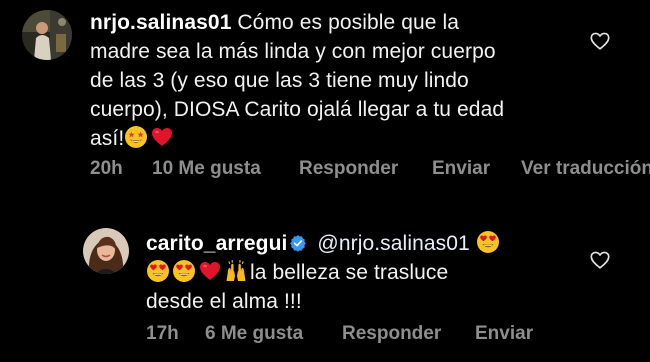 The height and width of the screenshot is (362, 650). Describe the element at coordinates (325, 335) in the screenshot. I see `reply-meta: 17h 6 Me gusta Responder Enviar` at that location.